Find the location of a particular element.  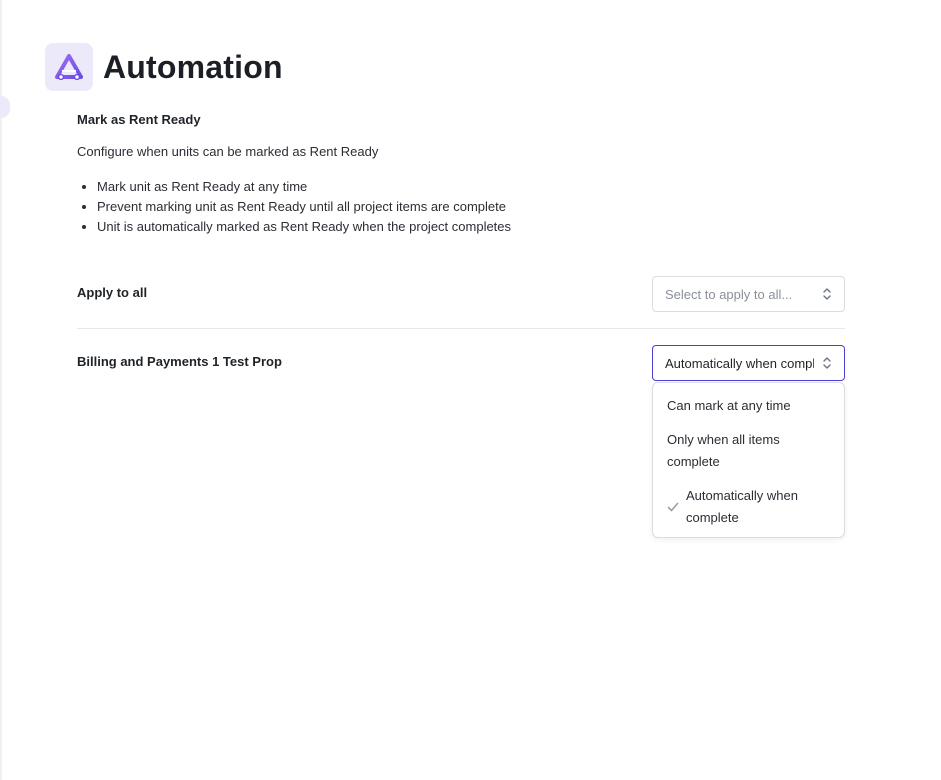

option-can-mark-any-time: Can mark at any time is located at coordinates (748, 406).